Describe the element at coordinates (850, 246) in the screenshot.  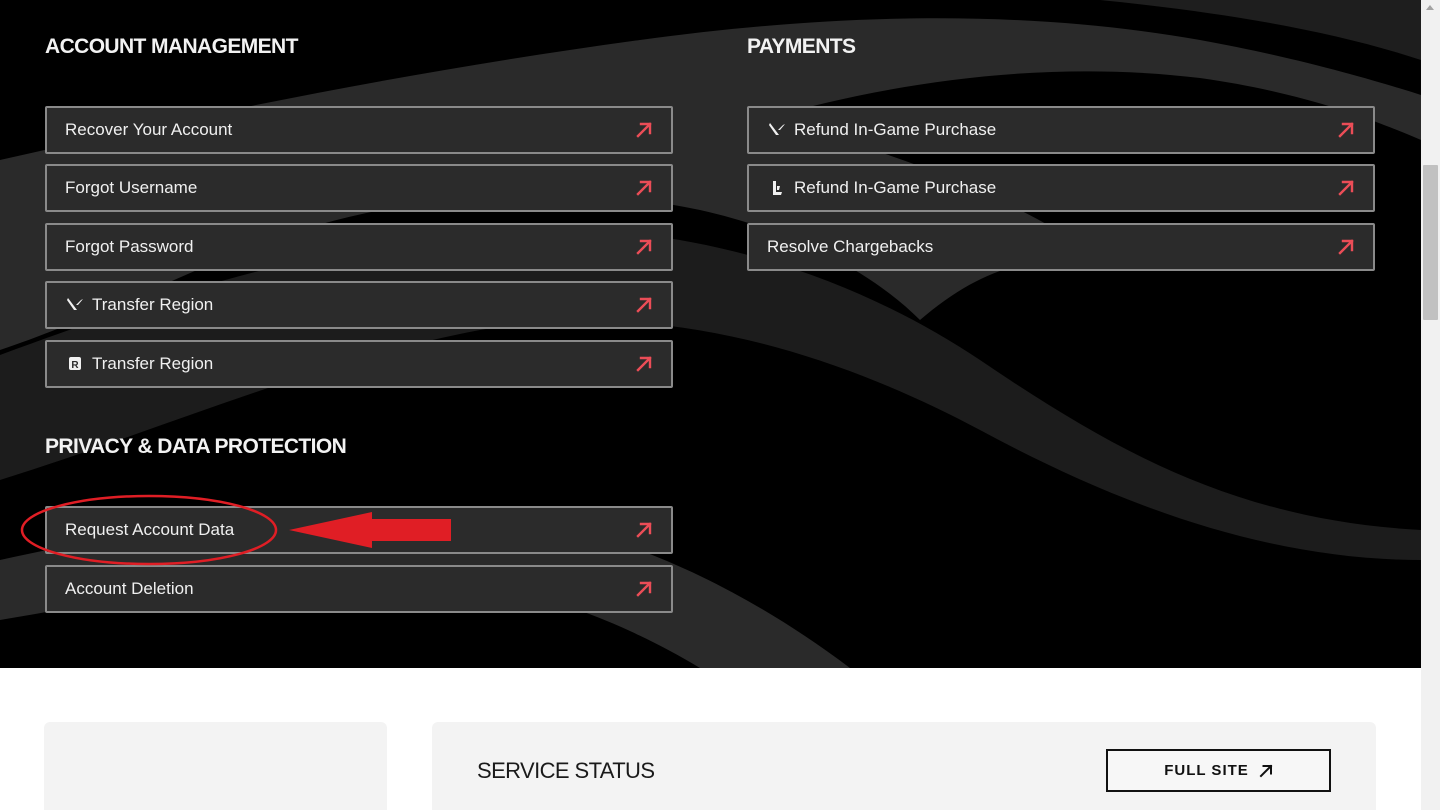
I see `button-label: Resolve Chargebacks` at that location.